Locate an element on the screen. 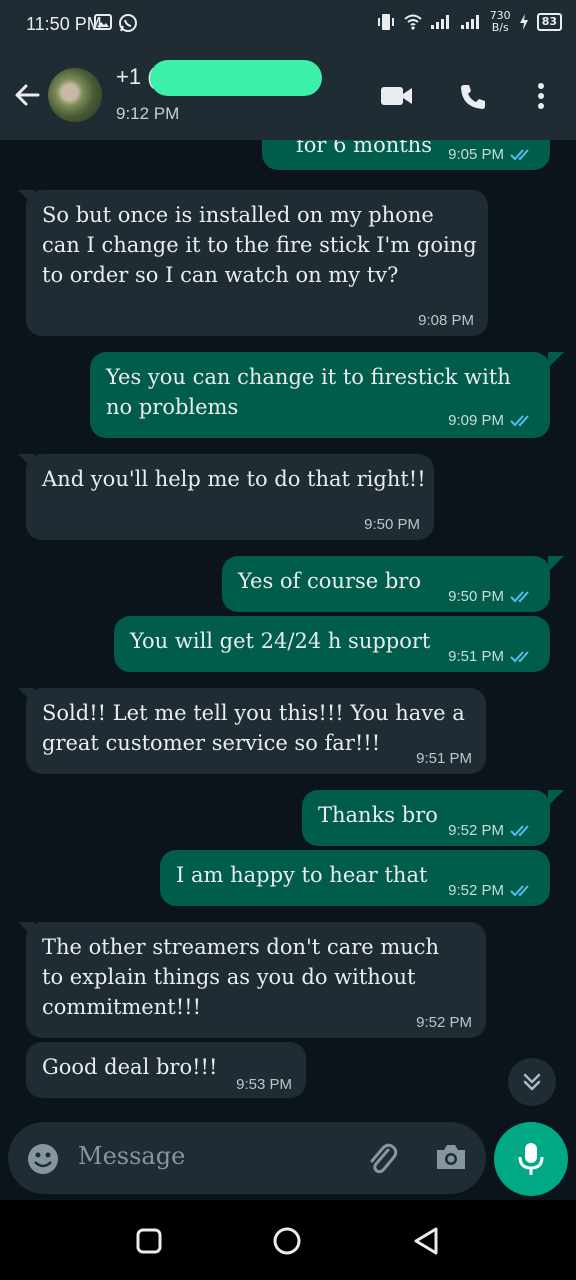 This screenshot has height=1280, width=576. vibrate-icon is located at coordinates (385, 22).